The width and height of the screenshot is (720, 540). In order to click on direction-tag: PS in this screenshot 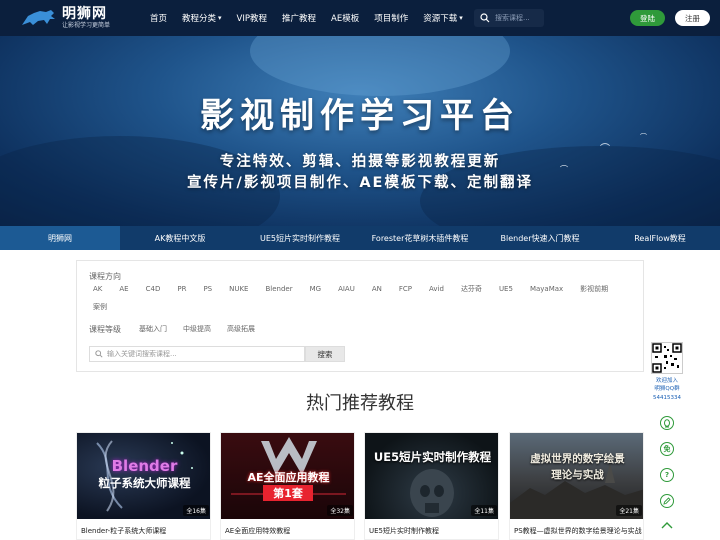, I will do `click(207, 289)`.